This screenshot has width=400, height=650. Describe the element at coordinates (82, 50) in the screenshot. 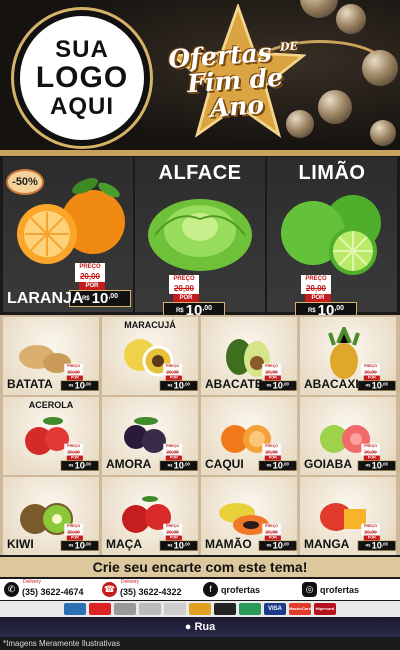

I see `logo-line1: SUA` at that location.